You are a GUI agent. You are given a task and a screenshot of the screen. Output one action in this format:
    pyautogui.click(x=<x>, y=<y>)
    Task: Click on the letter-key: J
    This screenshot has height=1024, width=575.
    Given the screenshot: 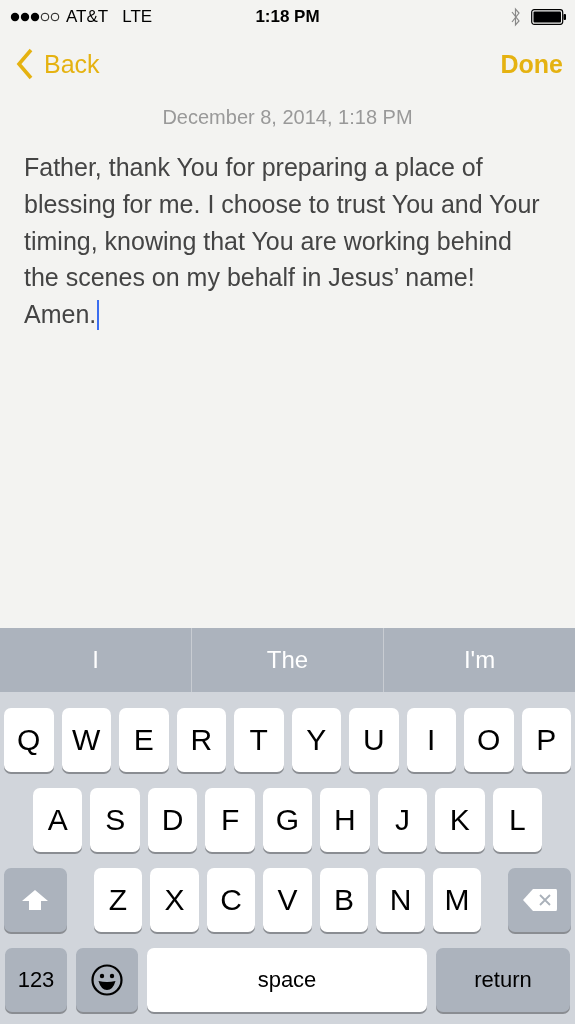 What is the action you would take?
    pyautogui.click(x=402, y=820)
    